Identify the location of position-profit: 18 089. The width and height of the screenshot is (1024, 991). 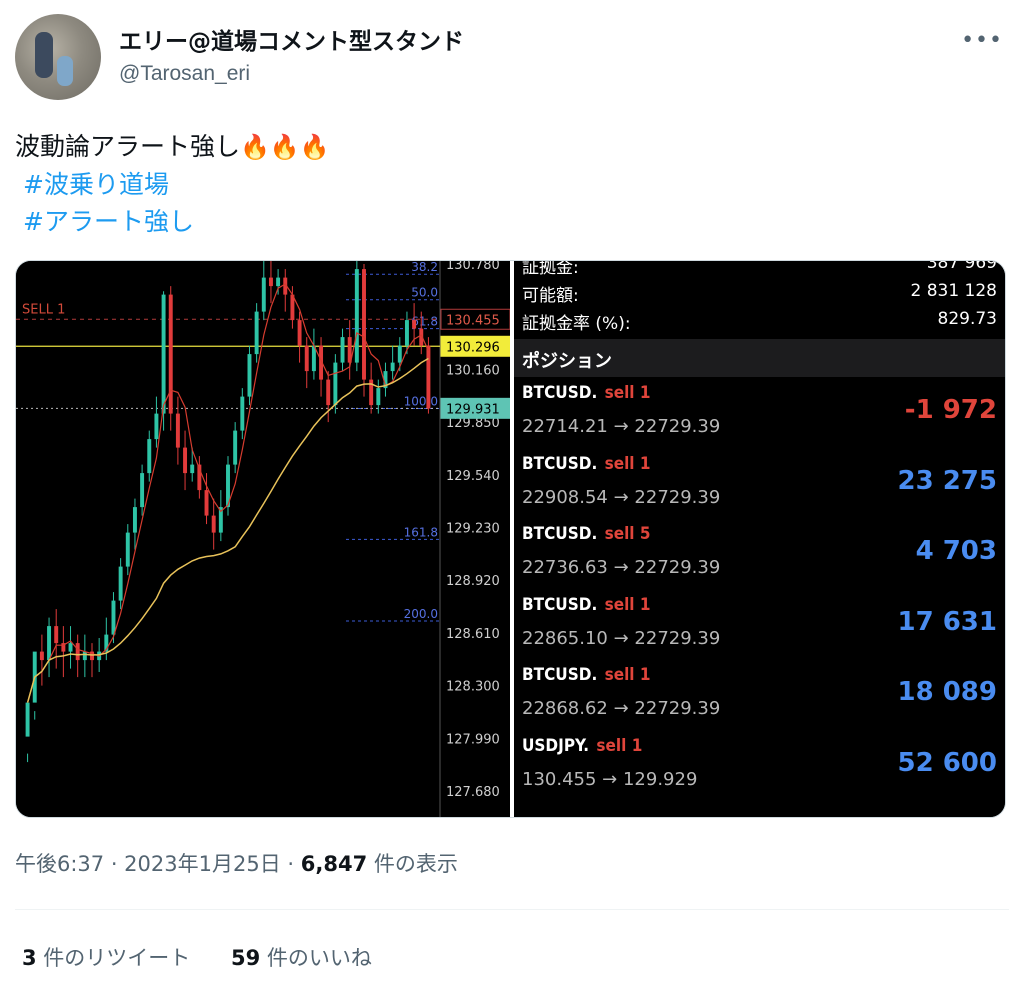
(947, 692).